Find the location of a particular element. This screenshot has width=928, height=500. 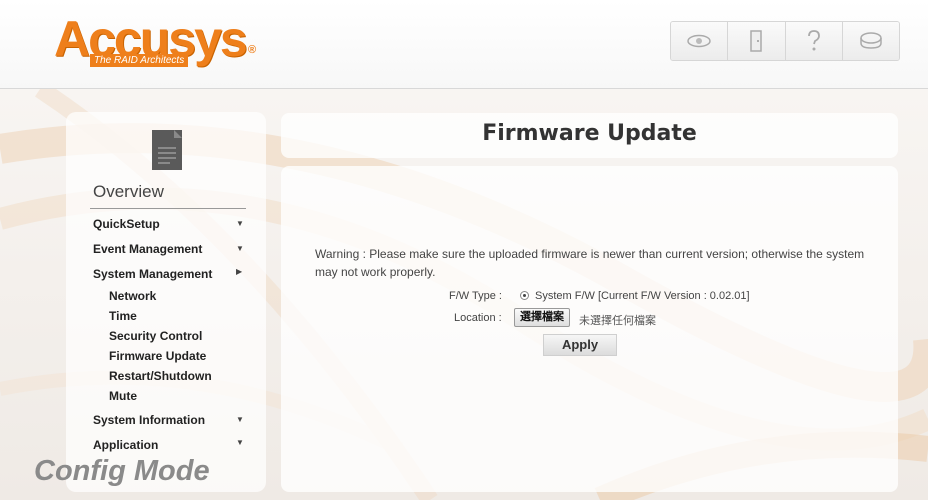

overview-divider is located at coordinates (168, 208).